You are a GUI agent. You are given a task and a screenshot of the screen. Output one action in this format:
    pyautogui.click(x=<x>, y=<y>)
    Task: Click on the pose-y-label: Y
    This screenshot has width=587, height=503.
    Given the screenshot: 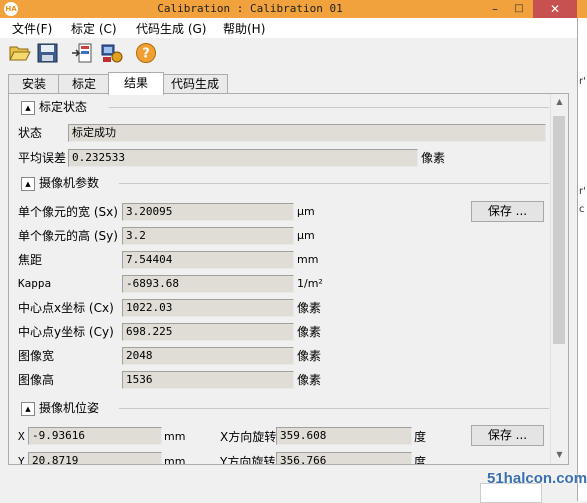 What is the action you would take?
    pyautogui.click(x=21, y=460)
    